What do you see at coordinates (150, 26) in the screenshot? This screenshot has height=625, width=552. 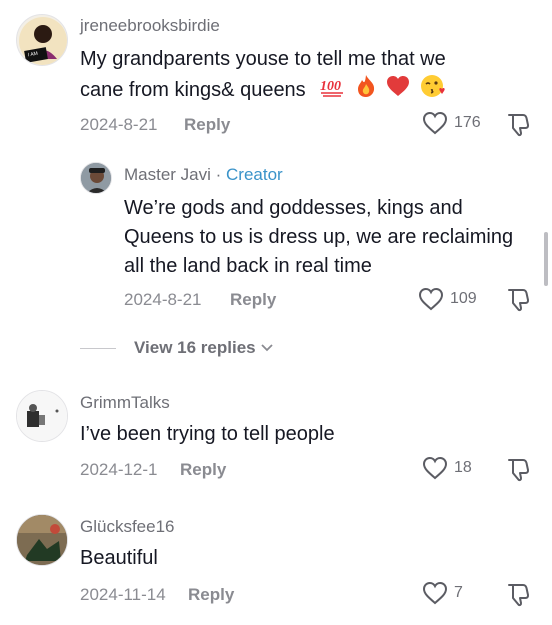 I see `comment-username: jreneebrooksbirdie` at bounding box center [150, 26].